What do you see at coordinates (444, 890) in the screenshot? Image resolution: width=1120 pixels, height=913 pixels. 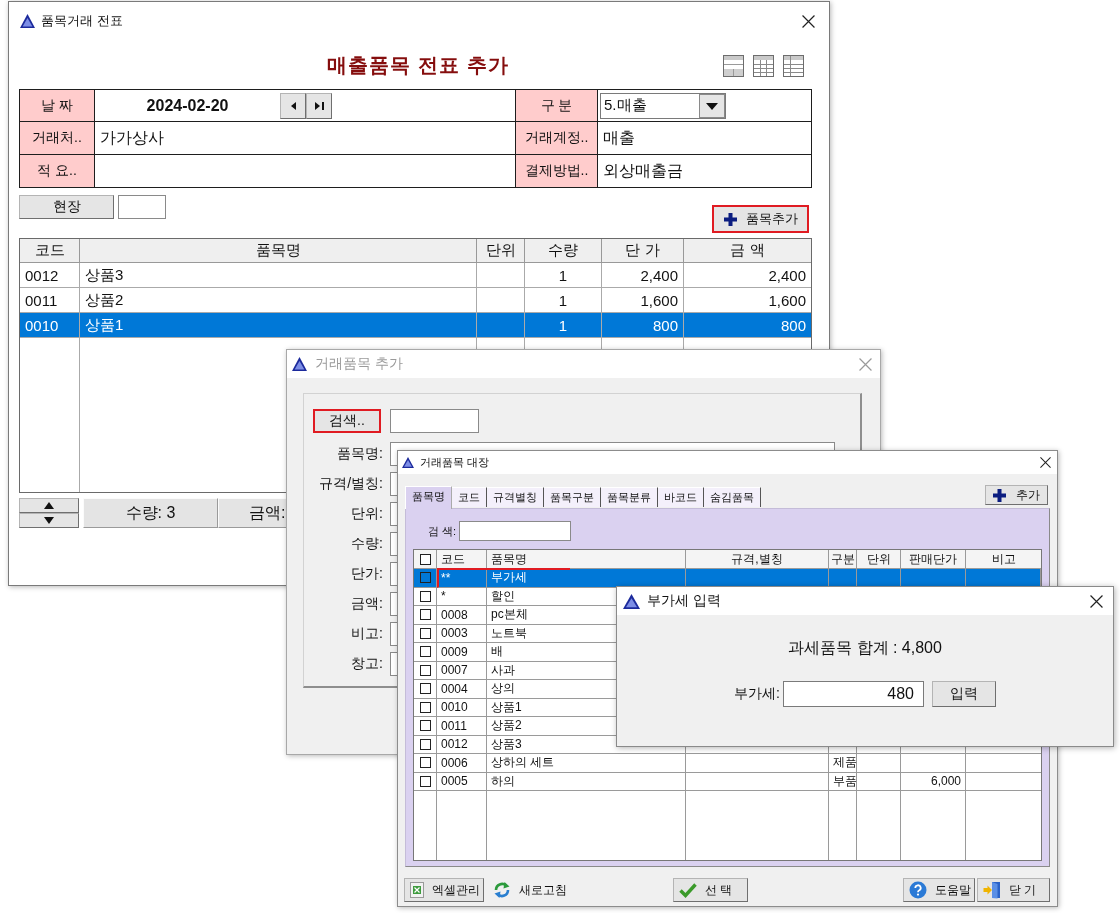 I see `excel-button: 엑셀관리` at bounding box center [444, 890].